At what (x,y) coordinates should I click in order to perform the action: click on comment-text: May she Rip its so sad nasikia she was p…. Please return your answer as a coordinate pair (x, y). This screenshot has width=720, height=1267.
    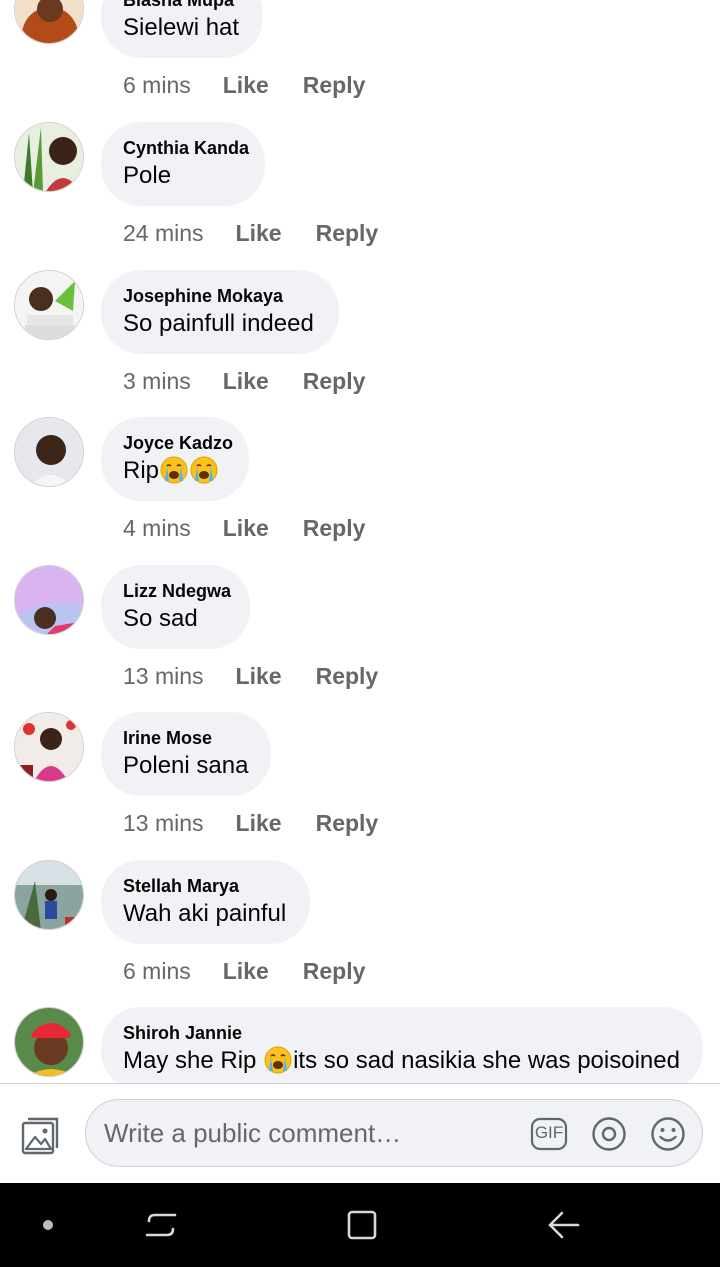
    Looking at the image, I should click on (401, 1061).